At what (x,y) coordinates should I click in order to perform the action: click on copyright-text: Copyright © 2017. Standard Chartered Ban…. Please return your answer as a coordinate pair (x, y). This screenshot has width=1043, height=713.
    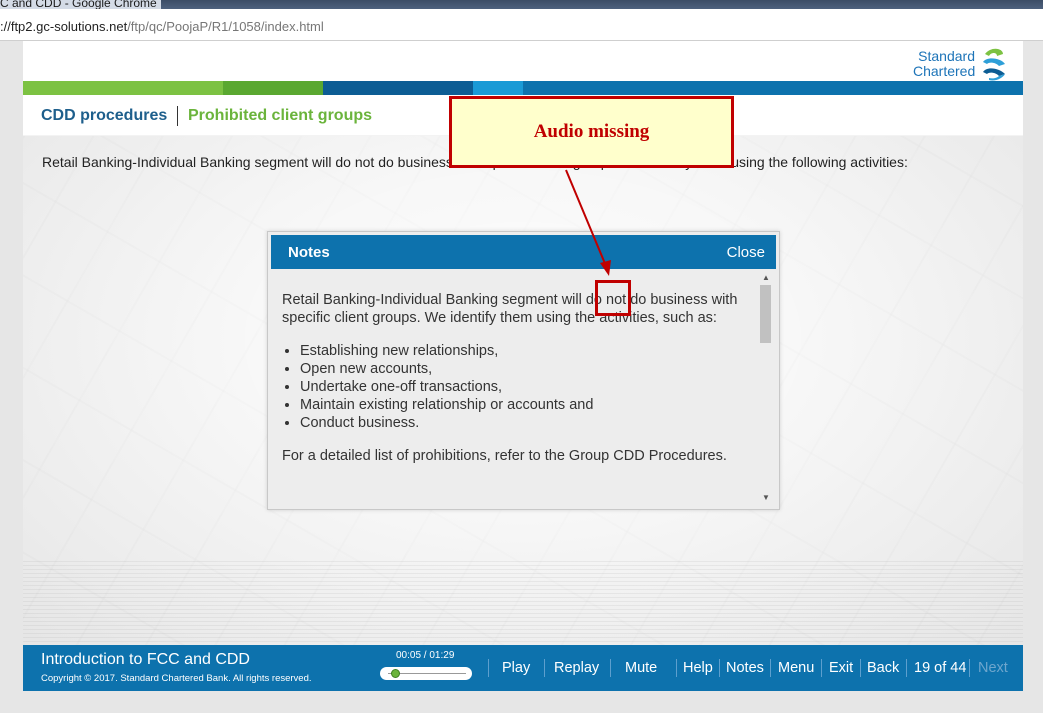
    Looking at the image, I should click on (176, 678).